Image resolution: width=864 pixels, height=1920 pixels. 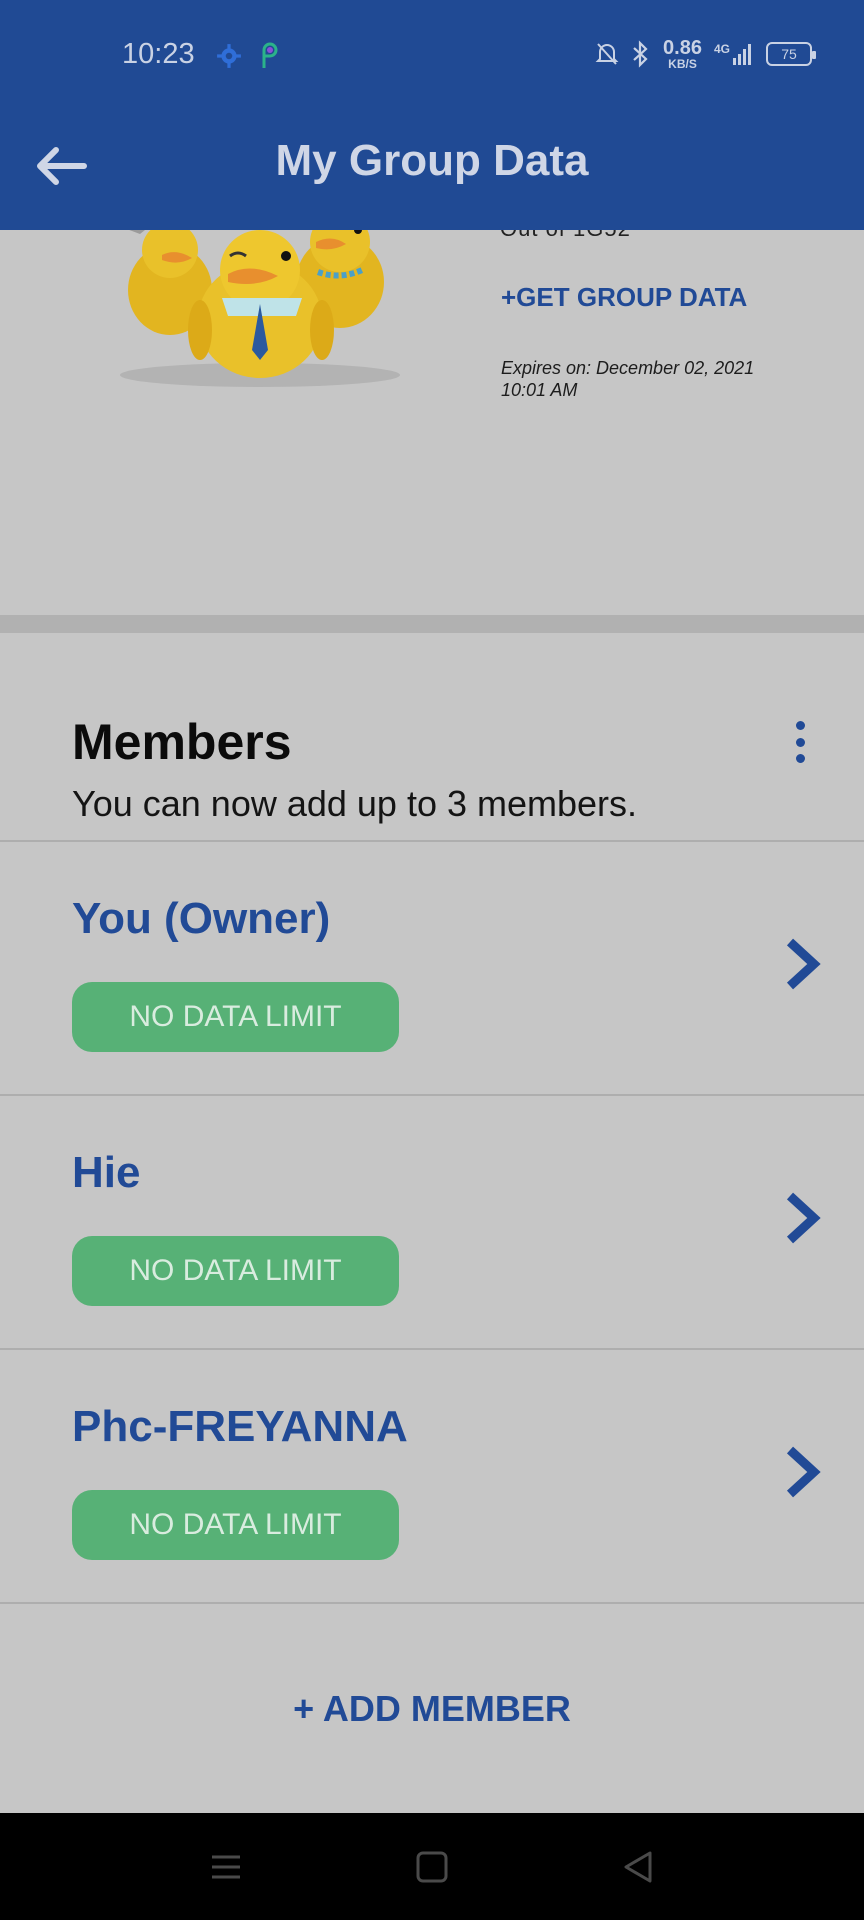 I want to click on nav-menu-icon, so click(x=226, y=1867).